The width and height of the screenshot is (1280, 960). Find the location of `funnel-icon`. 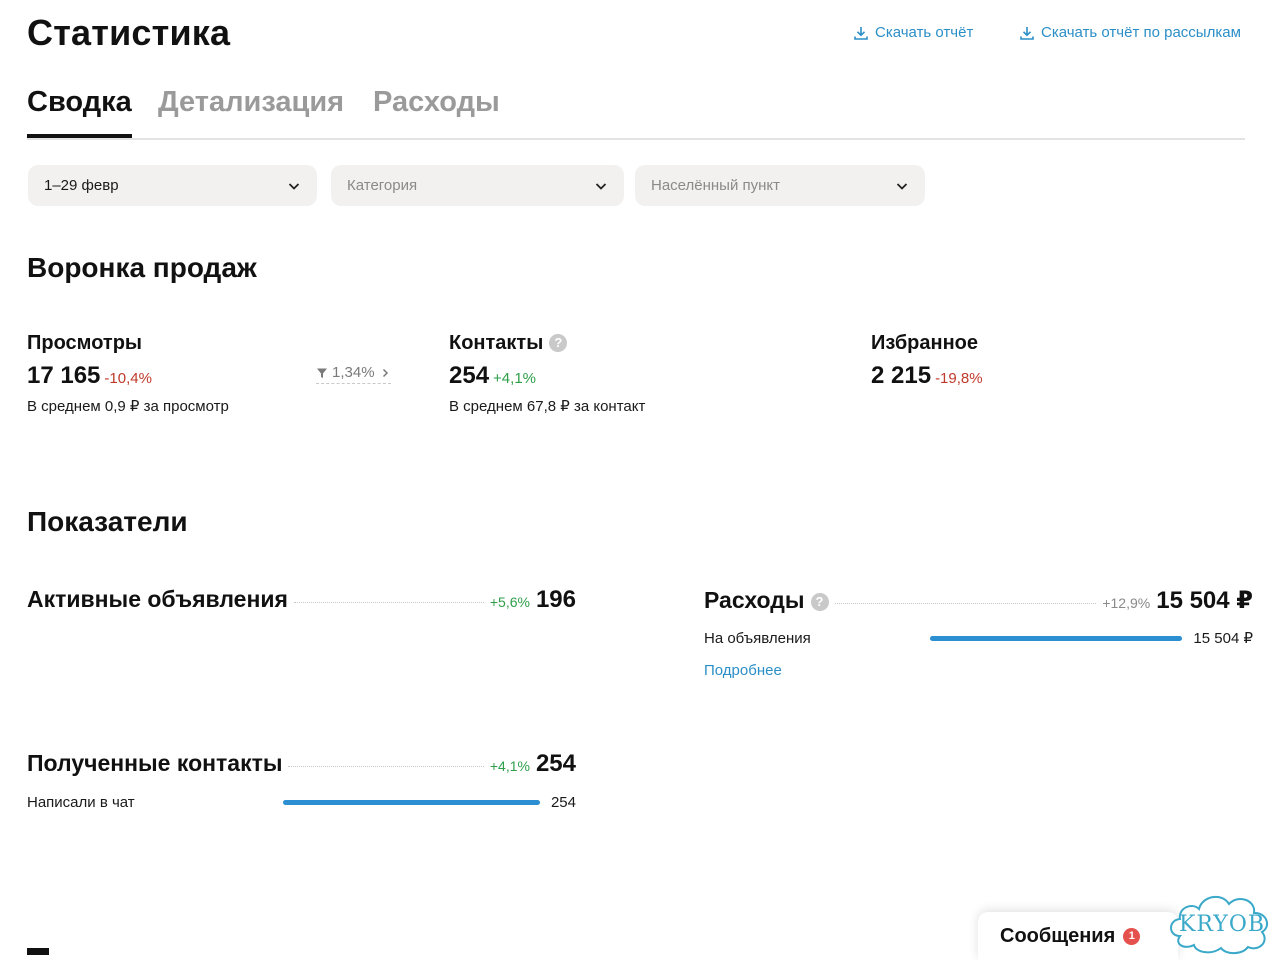

funnel-icon is located at coordinates (322, 373).